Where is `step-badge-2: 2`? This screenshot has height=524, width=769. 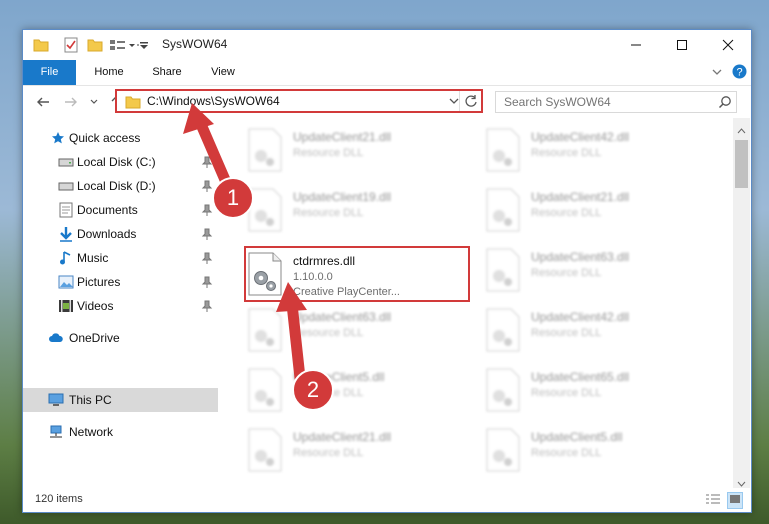
step-badge-2: 2 is located at coordinates (313, 390).